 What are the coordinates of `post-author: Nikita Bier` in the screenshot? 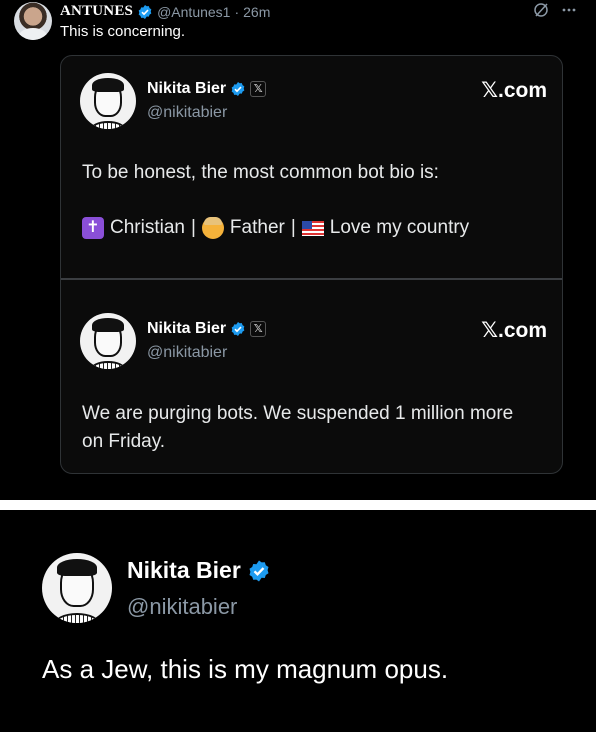 It's located at (199, 570).